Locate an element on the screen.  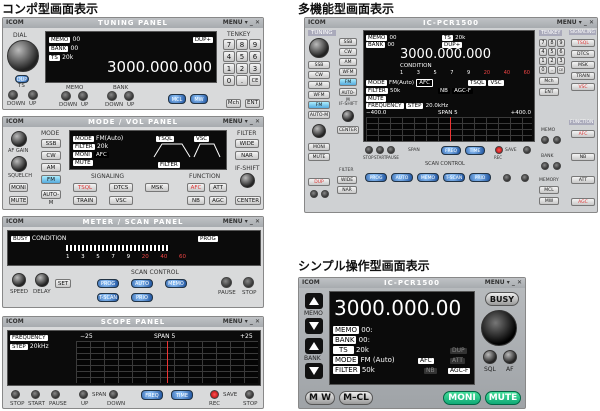
multi-auto-btn: AUTO is located at coordinates (402, 177).